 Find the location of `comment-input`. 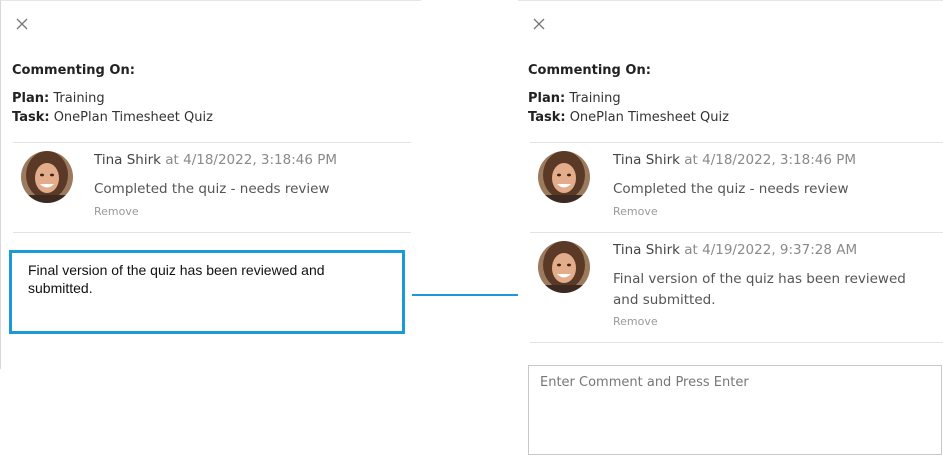

comment-input is located at coordinates (735, 410).